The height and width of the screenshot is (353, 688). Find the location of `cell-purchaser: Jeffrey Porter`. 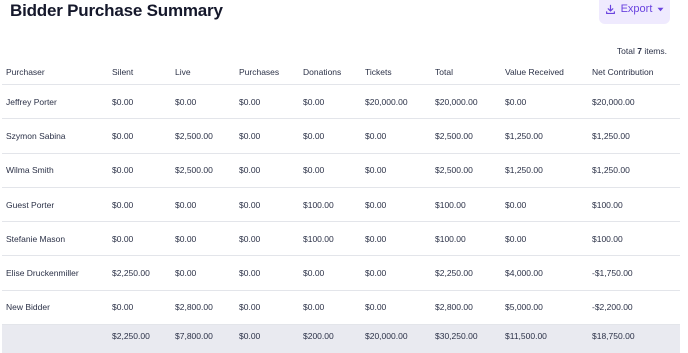

cell-purchaser: Jeffrey Porter is located at coordinates (55, 102).